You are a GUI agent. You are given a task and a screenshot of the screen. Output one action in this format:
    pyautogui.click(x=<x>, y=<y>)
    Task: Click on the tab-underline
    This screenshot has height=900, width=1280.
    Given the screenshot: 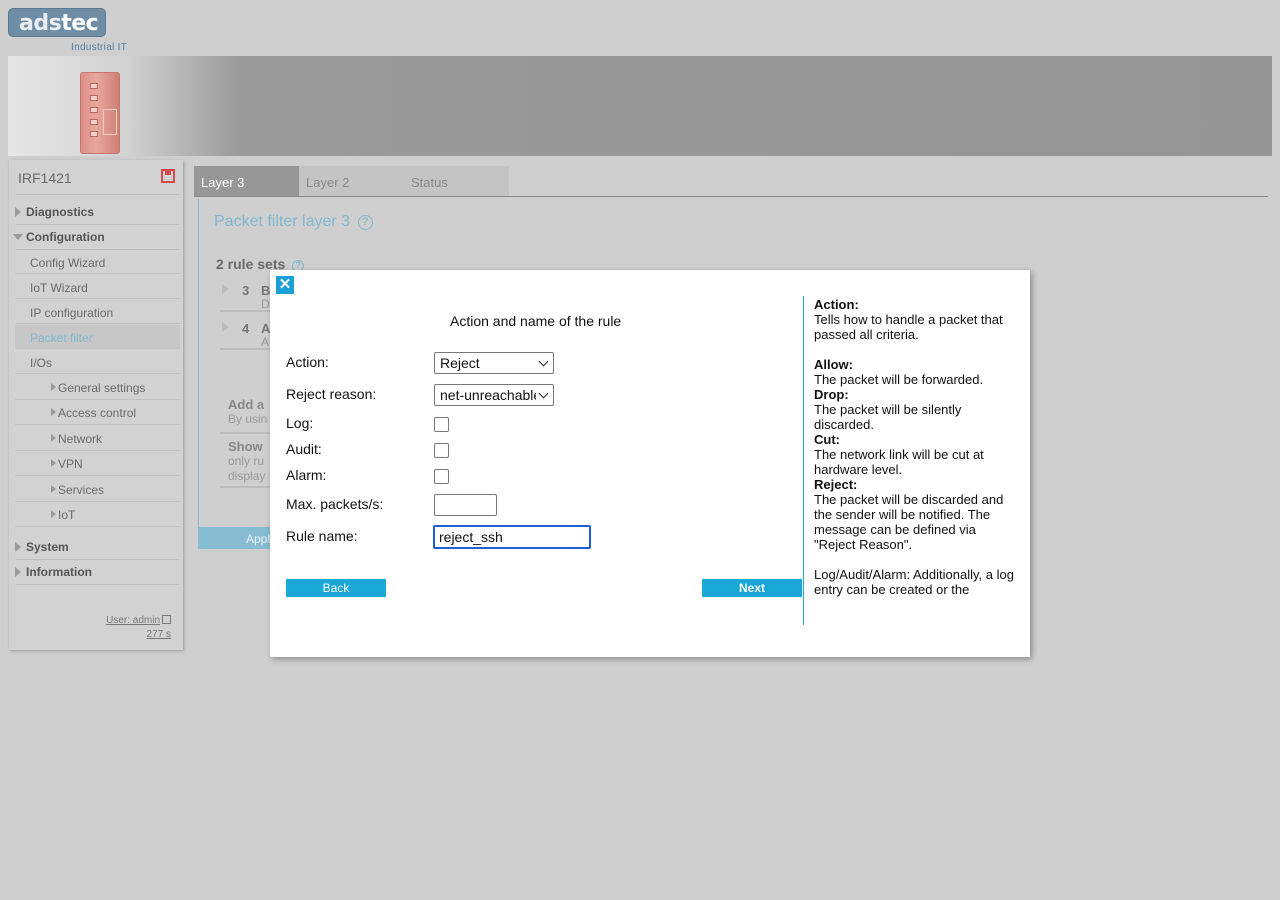 What is the action you would take?
    pyautogui.click(x=731, y=196)
    